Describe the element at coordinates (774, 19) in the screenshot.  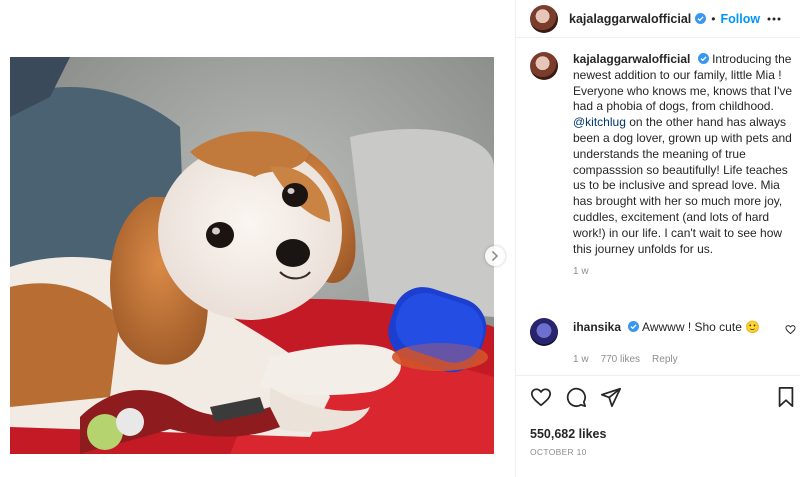
I see `more-options-icon` at that location.